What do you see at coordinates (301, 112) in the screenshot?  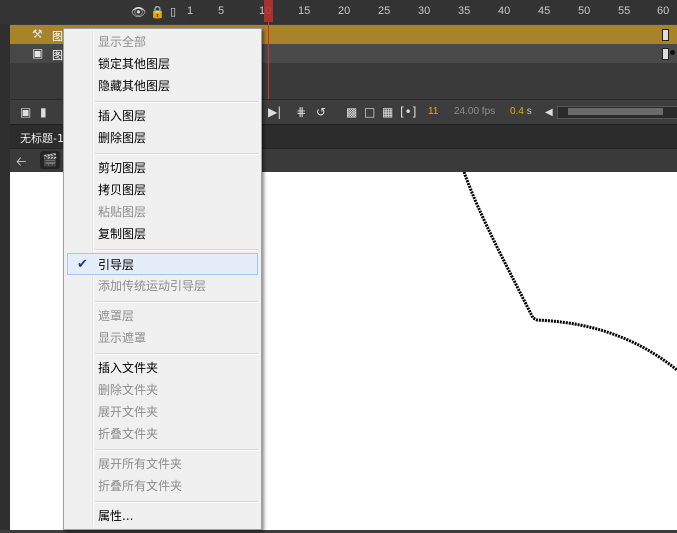 I see `center-frame-icon: ⋕` at bounding box center [301, 112].